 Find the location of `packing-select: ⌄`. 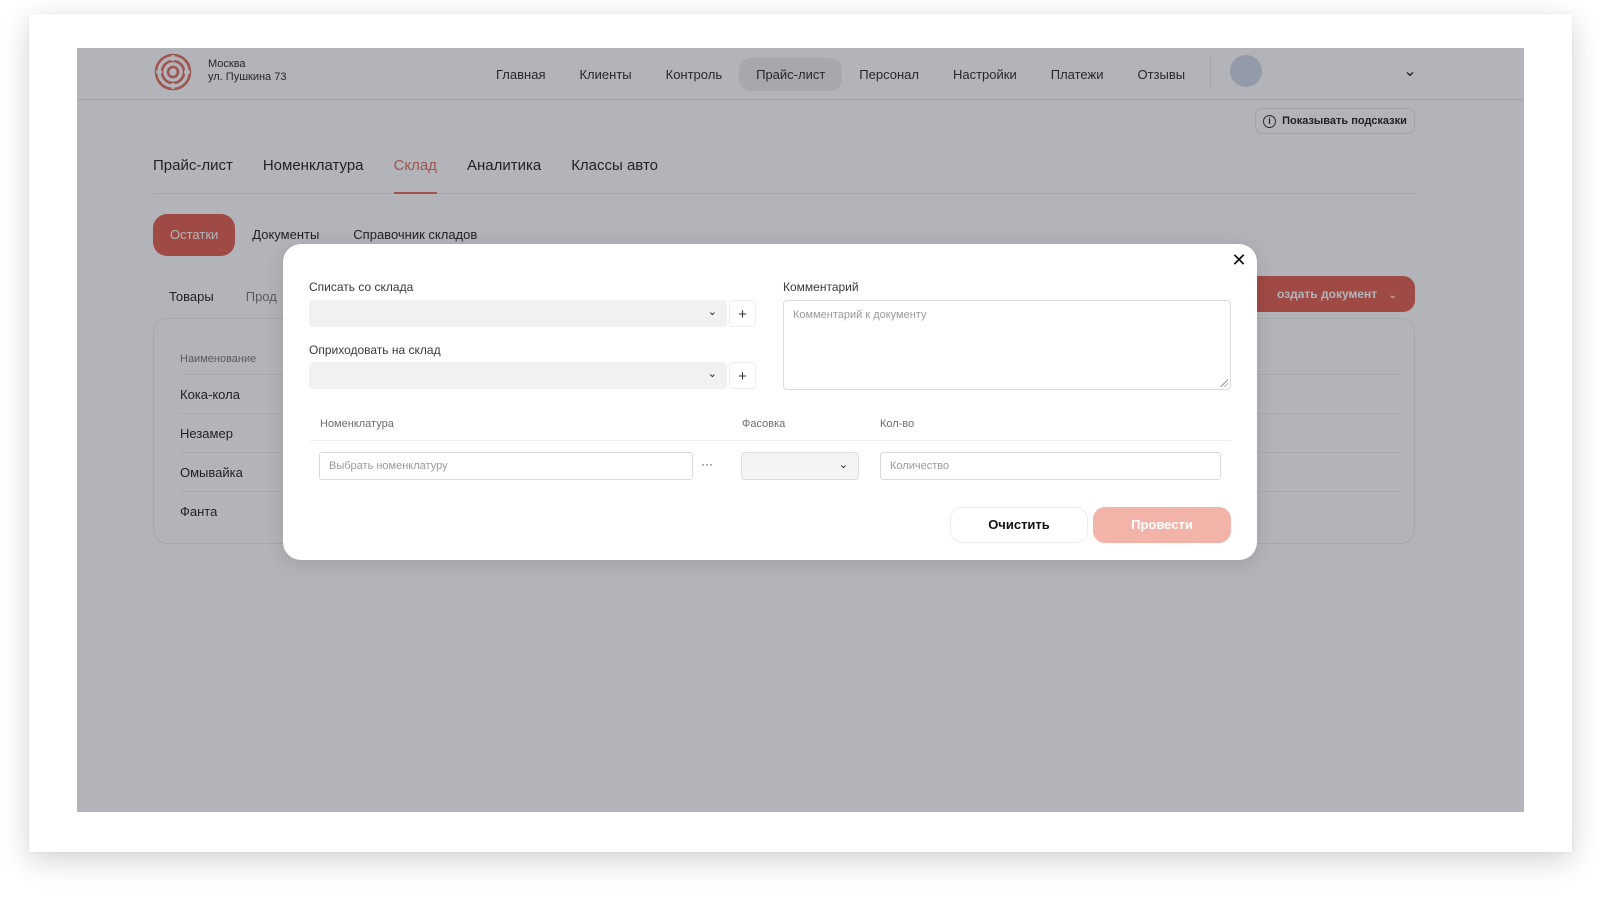

packing-select: ⌄ is located at coordinates (800, 466).